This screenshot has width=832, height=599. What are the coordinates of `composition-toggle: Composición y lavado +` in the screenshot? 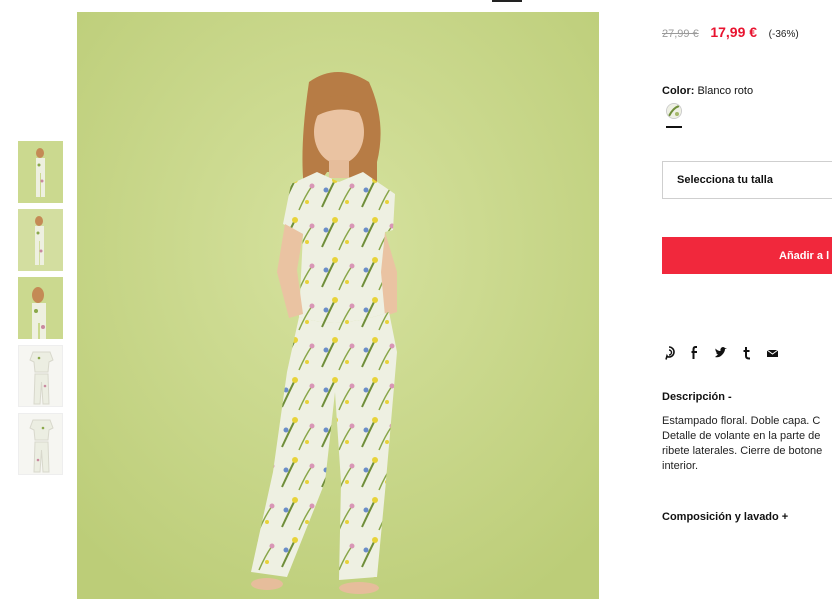 It's located at (725, 517).